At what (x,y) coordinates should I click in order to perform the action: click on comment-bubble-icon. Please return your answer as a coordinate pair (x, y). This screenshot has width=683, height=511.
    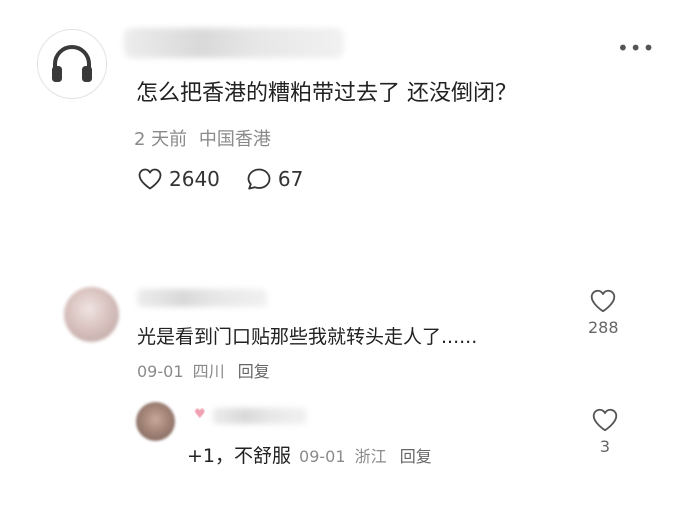
    Looking at the image, I should click on (259, 179).